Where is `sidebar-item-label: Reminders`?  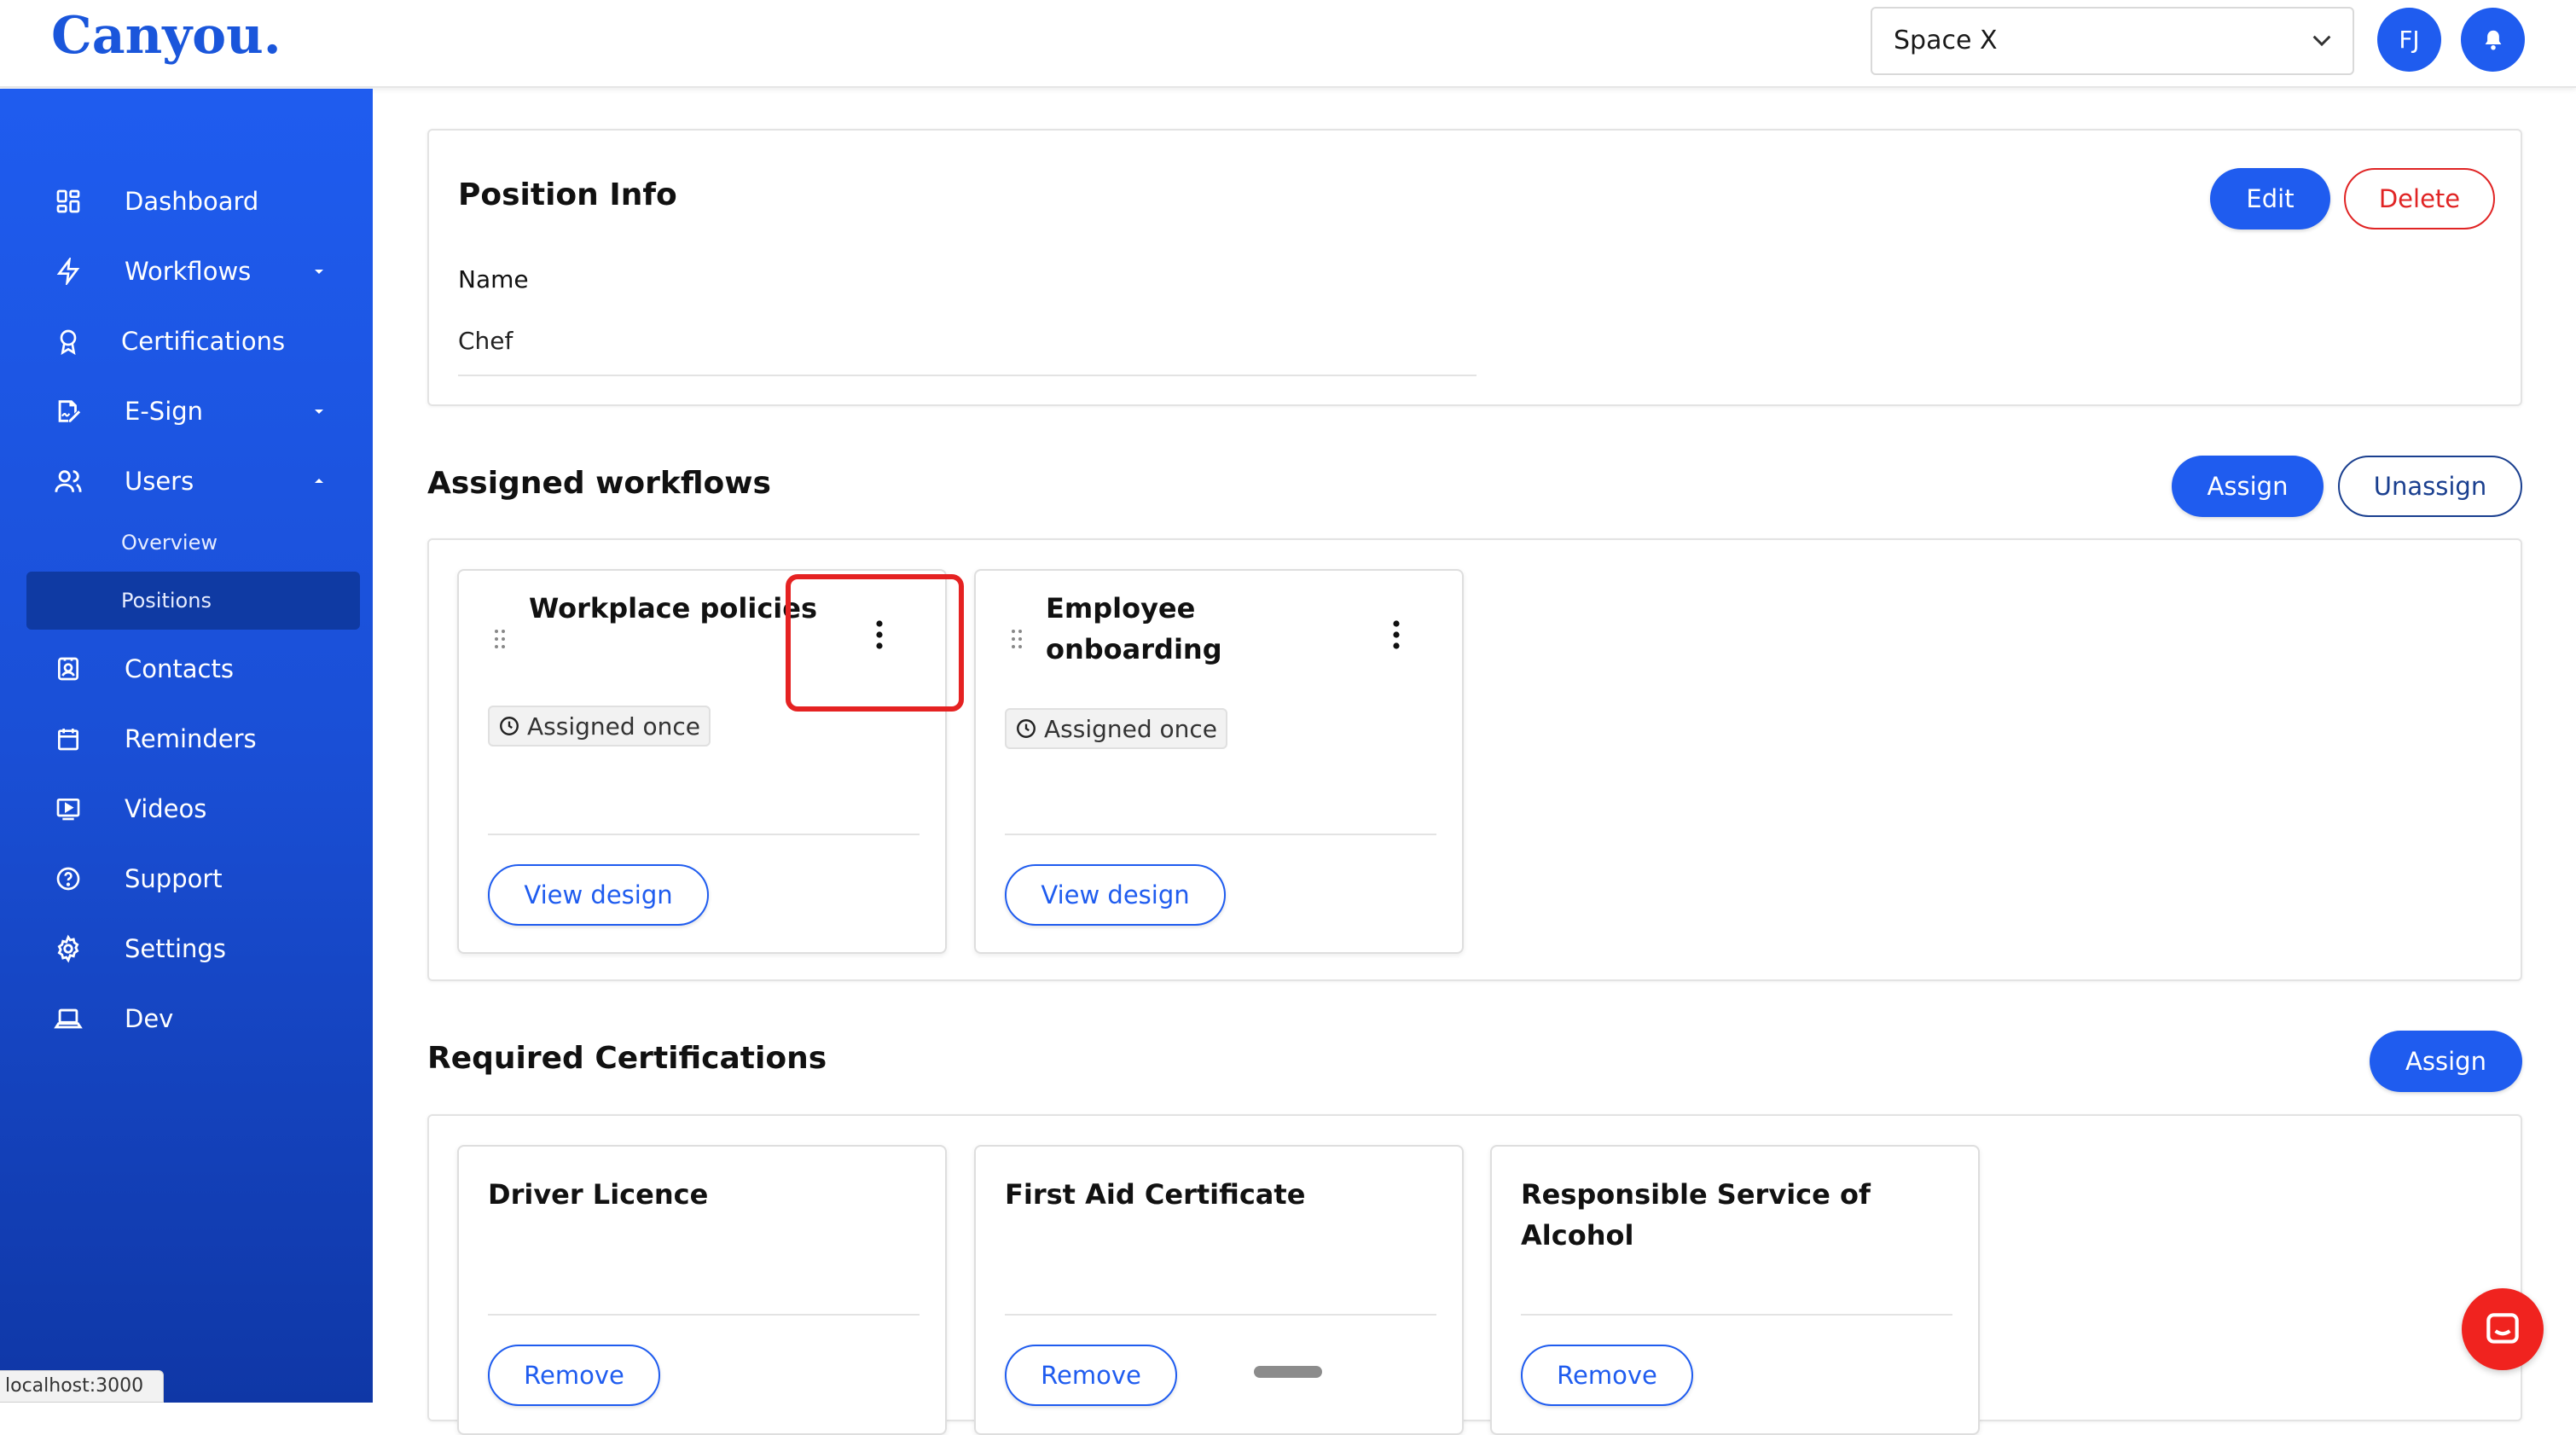 sidebar-item-label: Reminders is located at coordinates (191, 738).